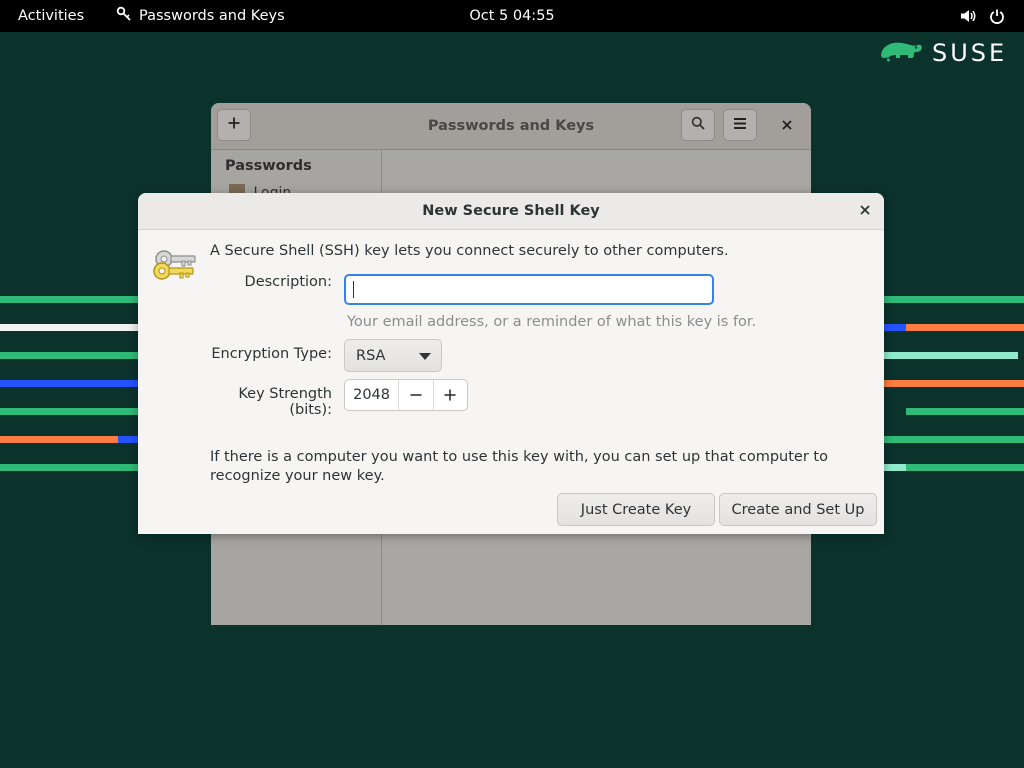 The height and width of the screenshot is (768, 1024). Describe the element at coordinates (393, 355) in the screenshot. I see `encryption-type-dropdown: RSA` at that location.